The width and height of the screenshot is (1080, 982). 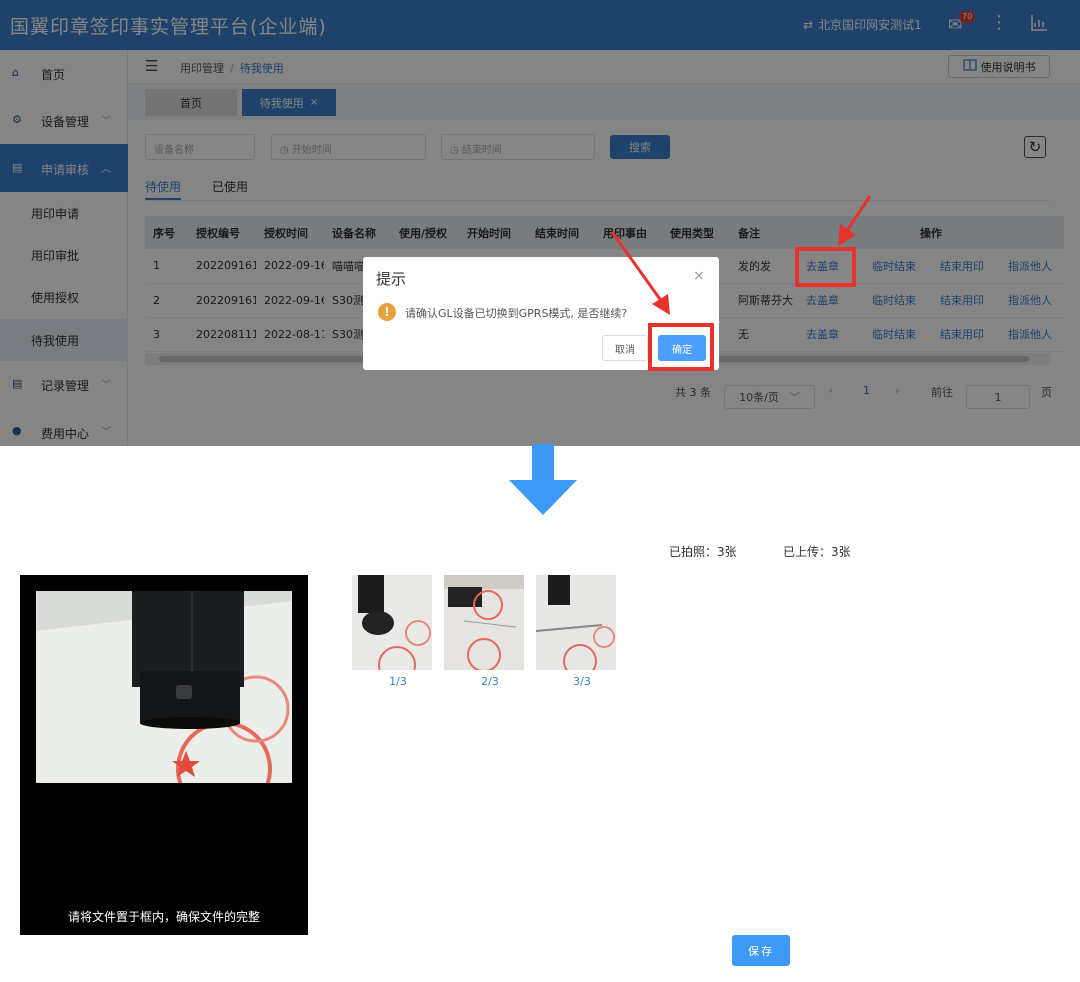 I want to click on thumb-label: 2/3, so click(x=490, y=681).